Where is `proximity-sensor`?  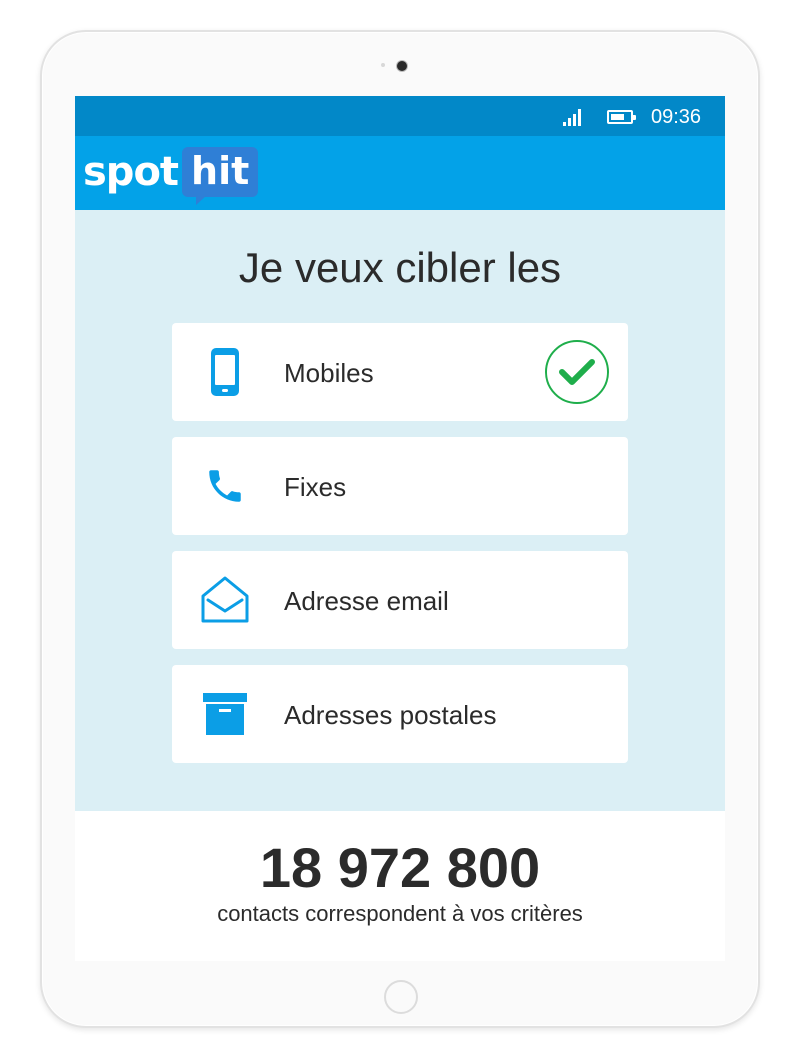
proximity-sensor is located at coordinates (383, 65).